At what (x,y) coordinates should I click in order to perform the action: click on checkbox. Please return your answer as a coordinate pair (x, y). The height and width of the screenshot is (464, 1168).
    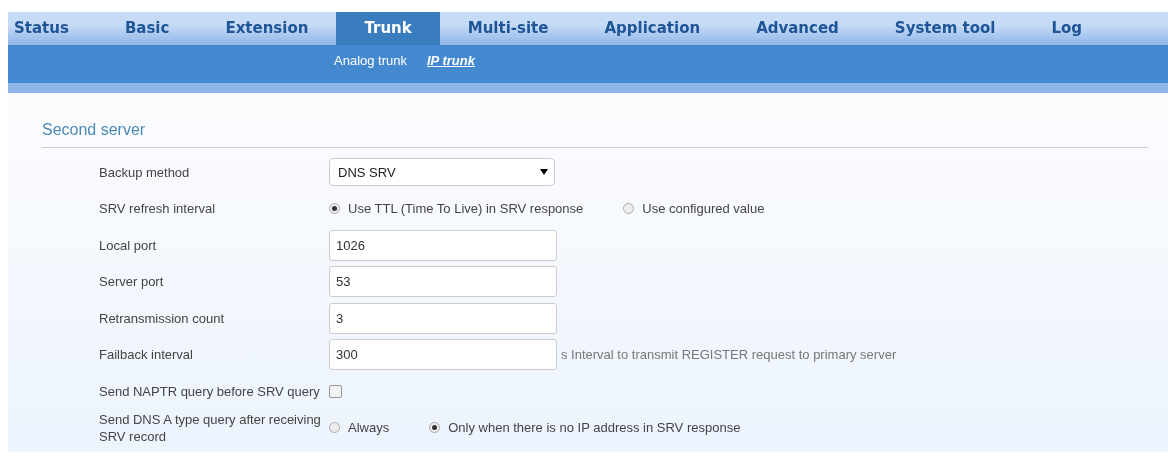
    Looking at the image, I should click on (335, 391).